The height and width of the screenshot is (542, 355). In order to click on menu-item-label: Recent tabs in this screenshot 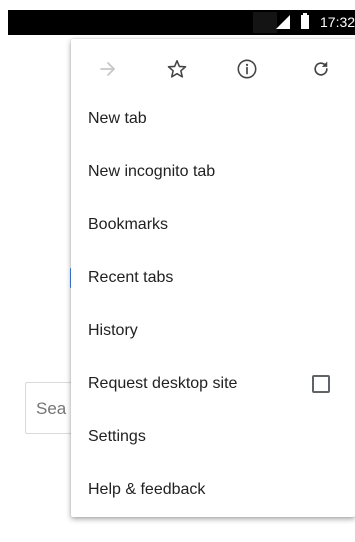, I will do `click(131, 277)`.